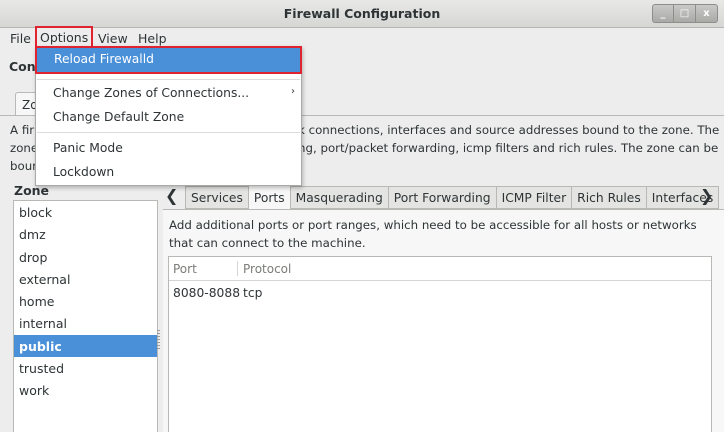 The height and width of the screenshot is (432, 724). I want to click on zone-item-work: work, so click(85, 390).